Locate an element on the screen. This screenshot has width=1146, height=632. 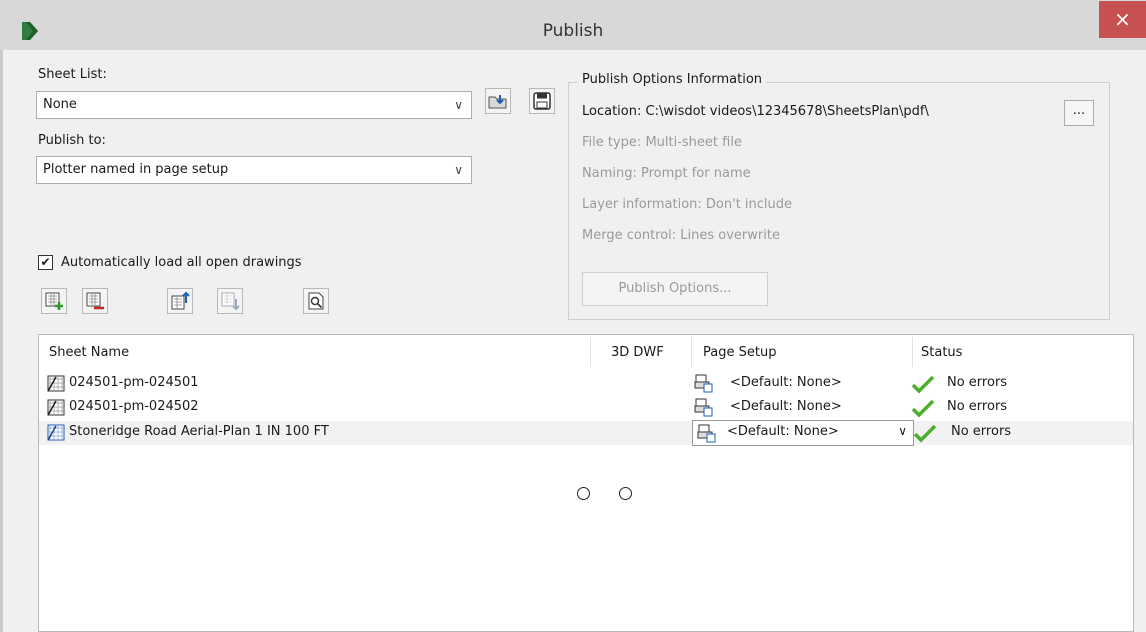
column-3d-dwf: 3D DWF is located at coordinates (637, 352).